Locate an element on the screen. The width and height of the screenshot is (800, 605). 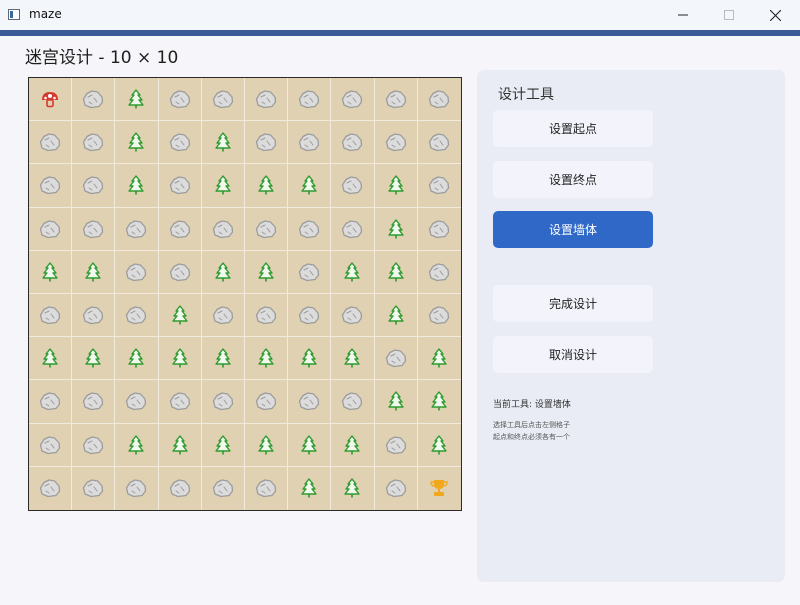
cancel-design-button: 取消设计 is located at coordinates (573, 354).